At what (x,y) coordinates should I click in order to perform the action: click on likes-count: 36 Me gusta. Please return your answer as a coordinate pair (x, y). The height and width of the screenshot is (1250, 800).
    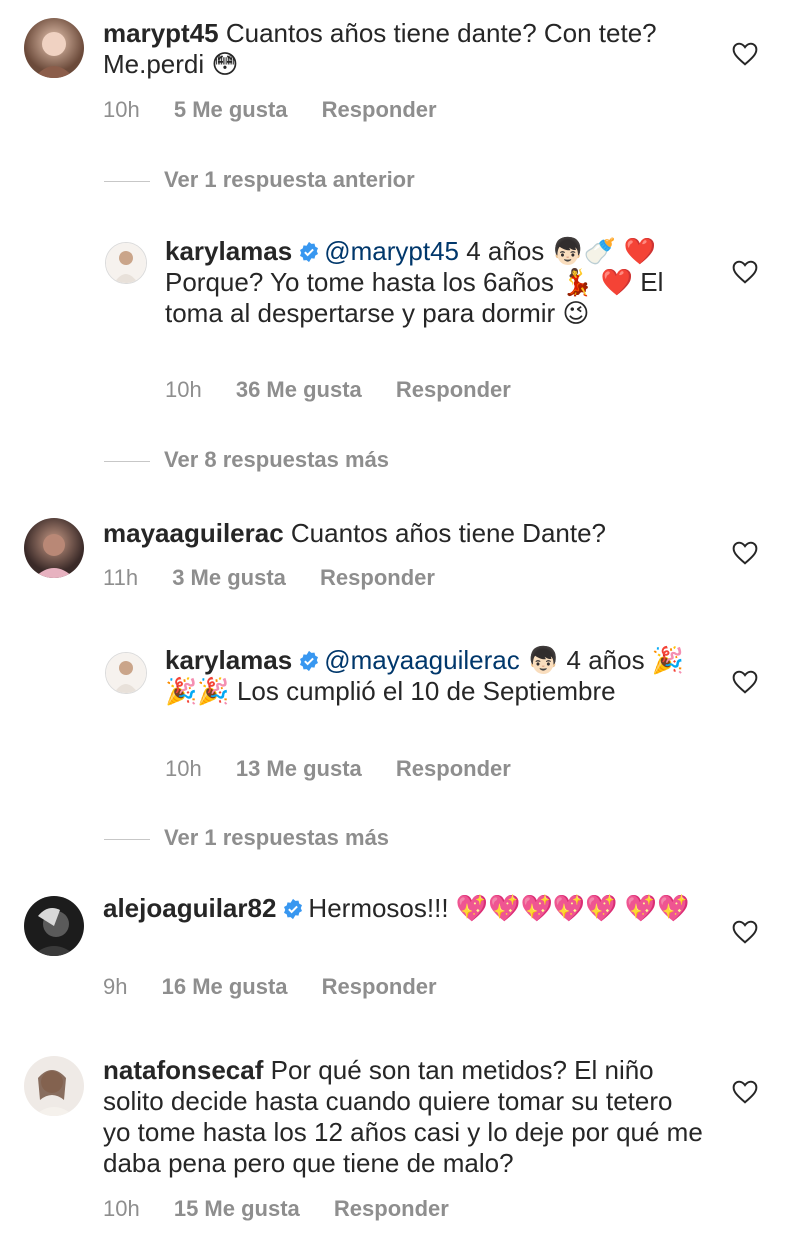
    Looking at the image, I should click on (299, 389).